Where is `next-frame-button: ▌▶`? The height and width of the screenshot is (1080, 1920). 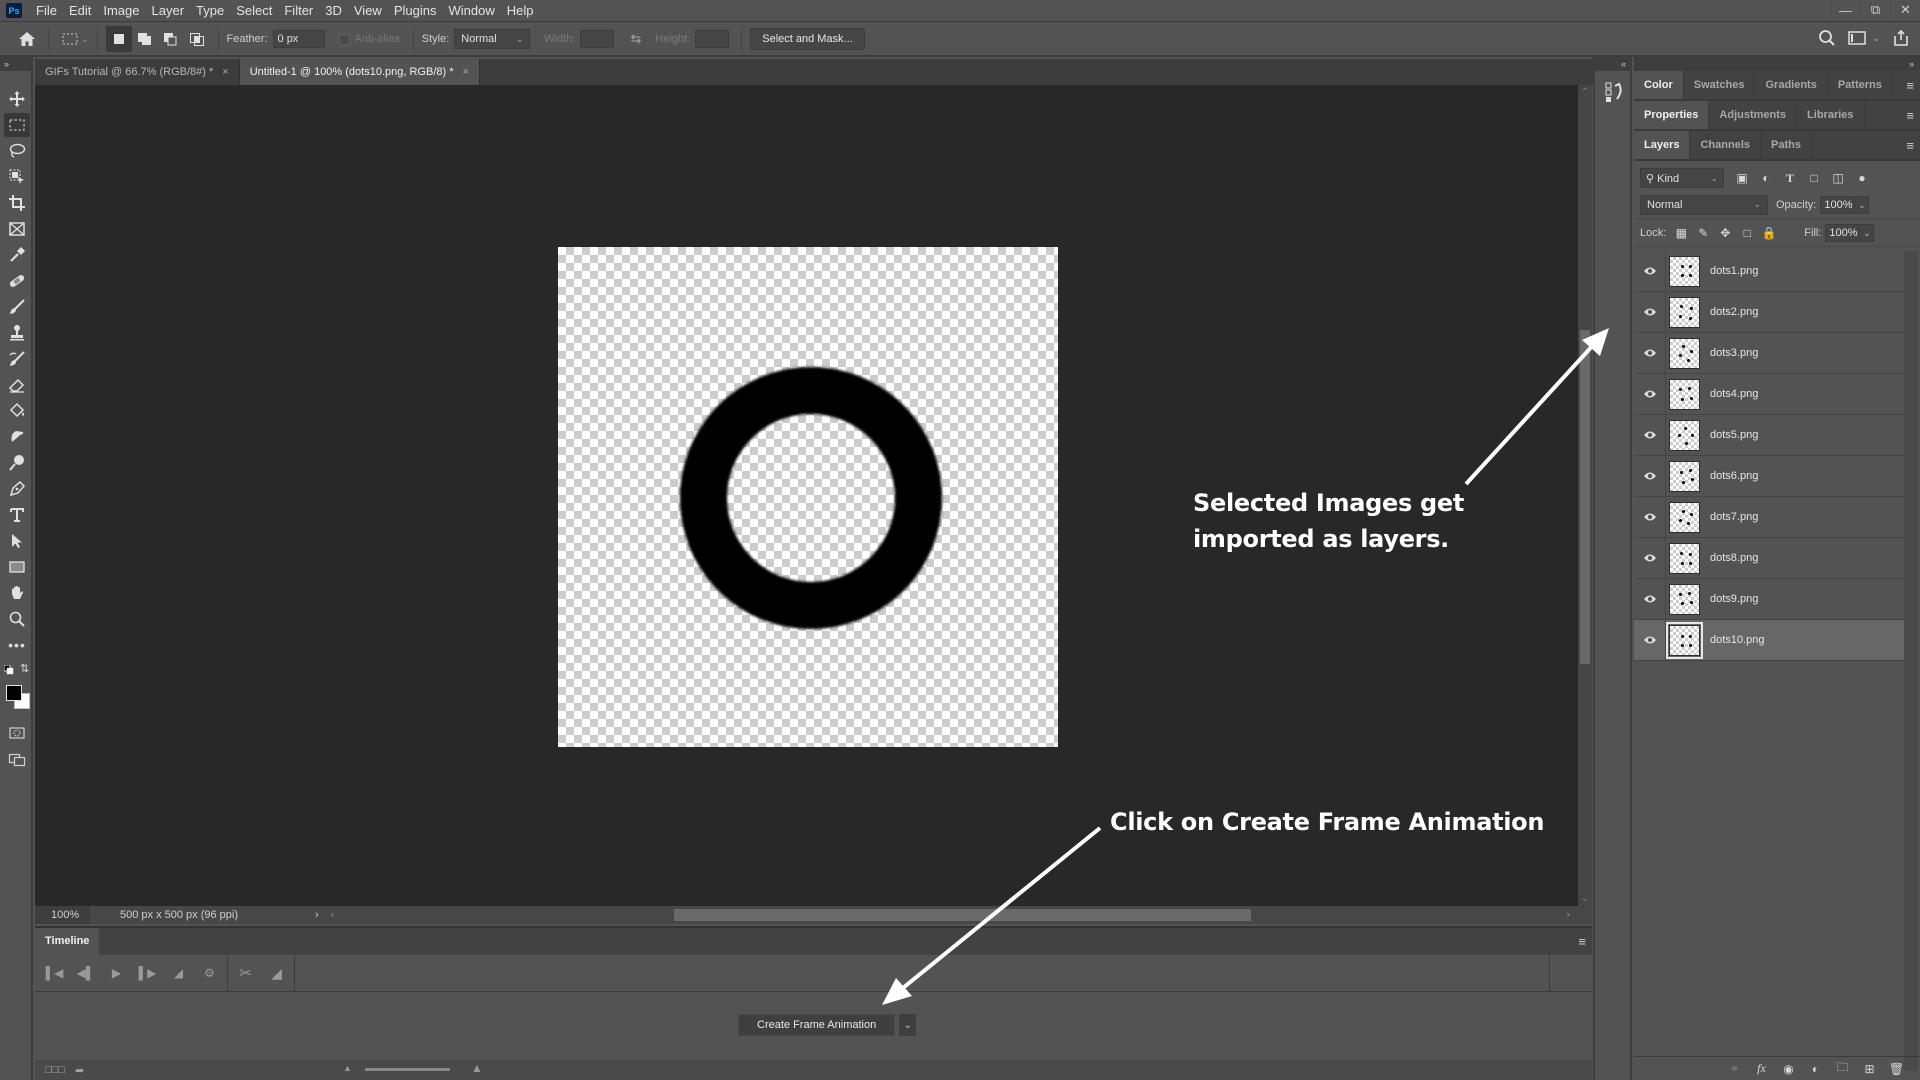
next-frame-button: ▌▶ is located at coordinates (147, 973).